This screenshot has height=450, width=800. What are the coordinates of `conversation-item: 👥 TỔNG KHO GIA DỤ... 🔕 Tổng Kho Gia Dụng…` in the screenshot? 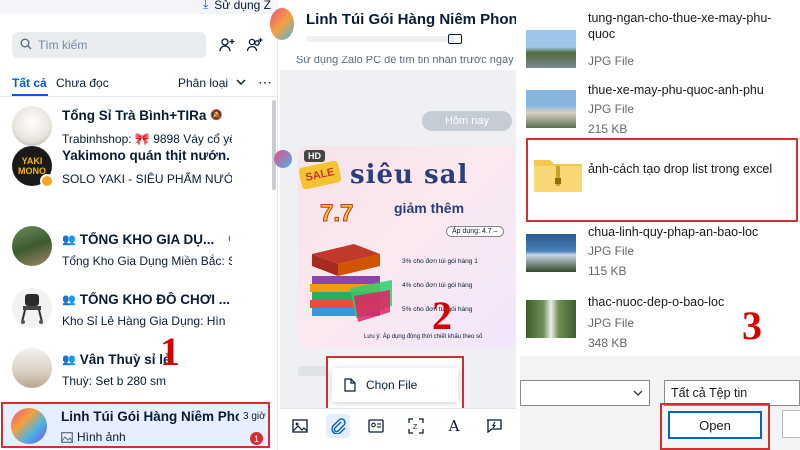 It's located at (139, 248).